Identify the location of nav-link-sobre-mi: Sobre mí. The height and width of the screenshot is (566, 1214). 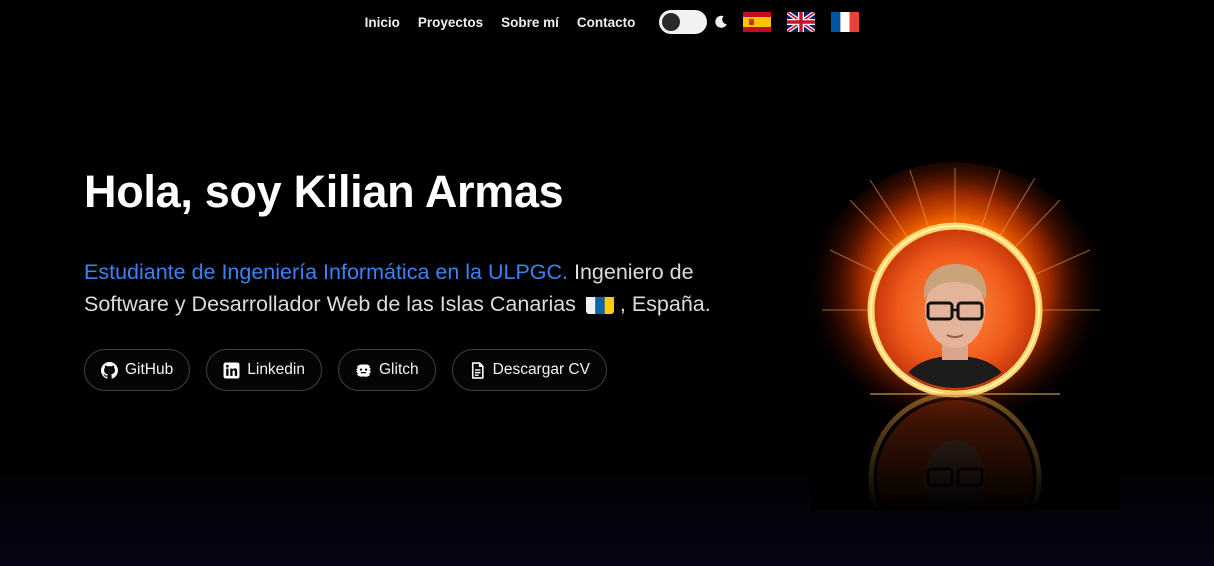
(530, 22).